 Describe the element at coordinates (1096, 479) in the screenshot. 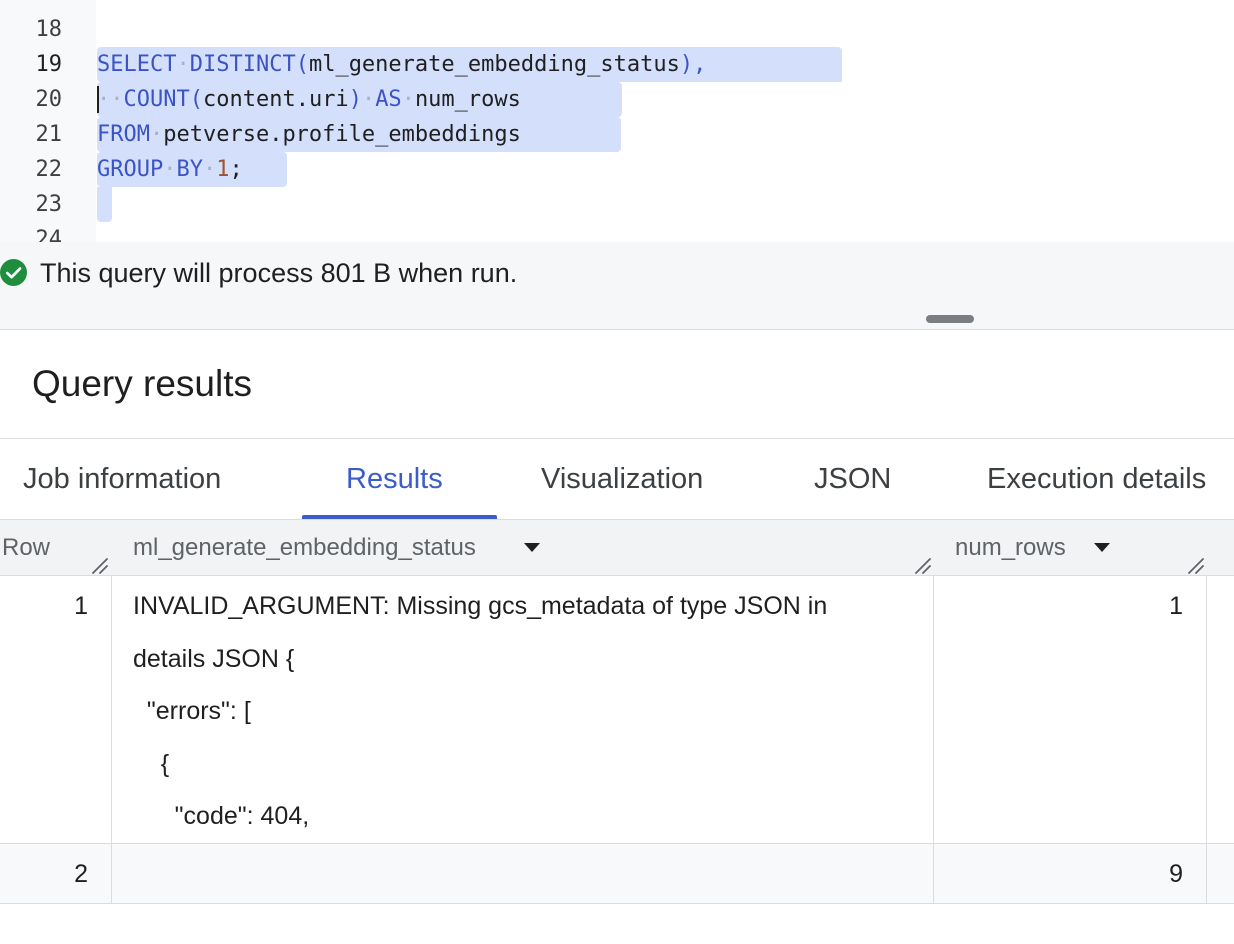

I see `tab-execution-details: Execution details` at that location.